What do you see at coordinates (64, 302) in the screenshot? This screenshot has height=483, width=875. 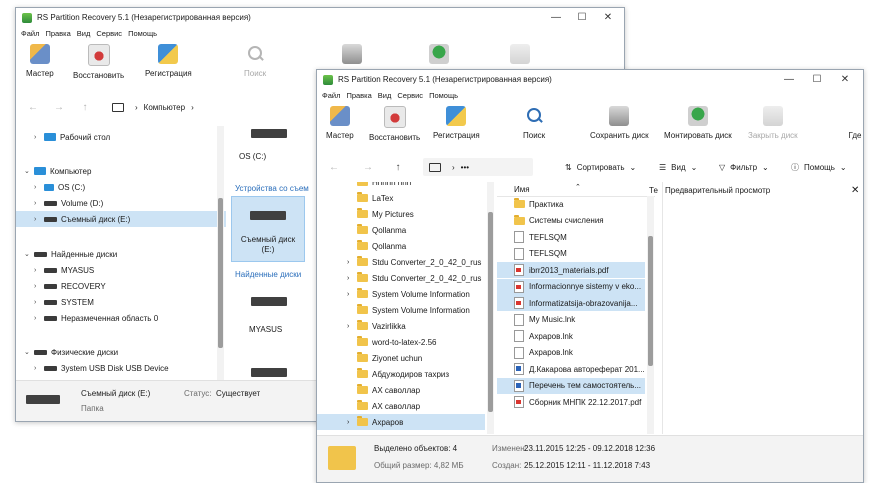 I see `tree-item-system: › SYSTEM` at bounding box center [64, 302].